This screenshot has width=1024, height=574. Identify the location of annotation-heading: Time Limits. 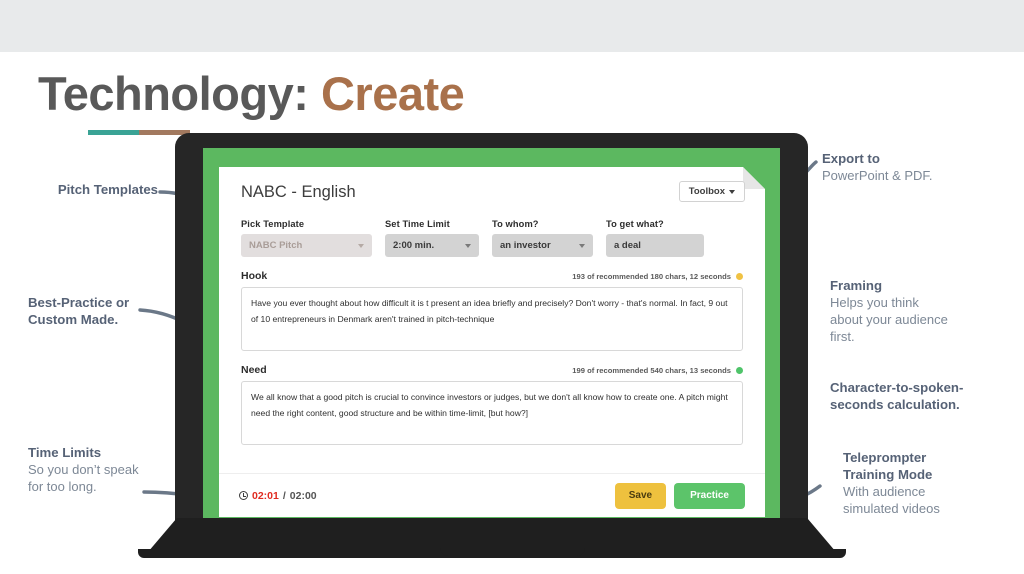
(65, 452).